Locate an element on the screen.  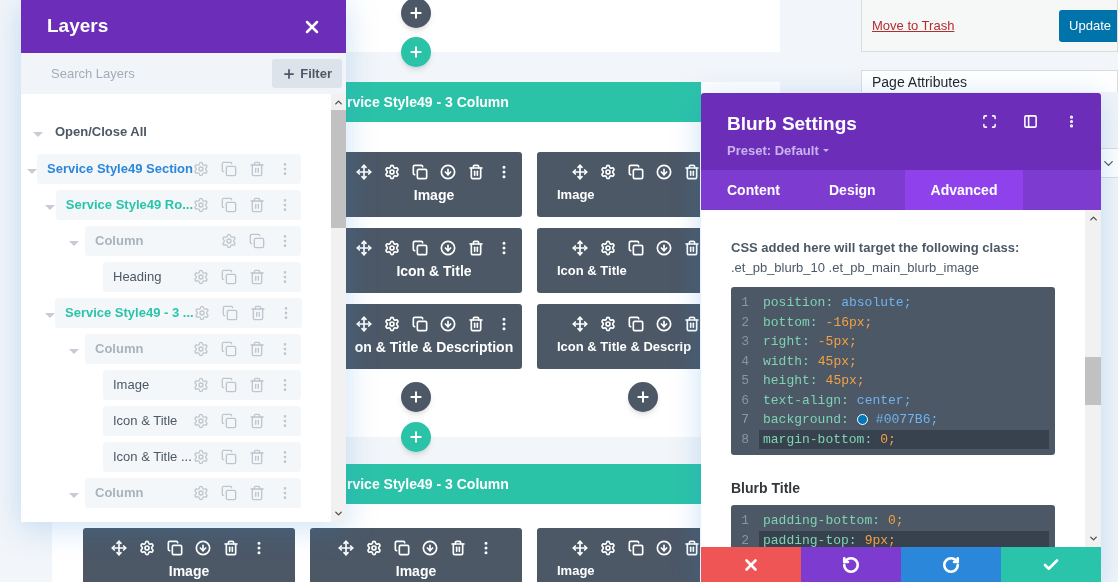
module-card: Icon & Title & Descrip is located at coordinates (618, 336).